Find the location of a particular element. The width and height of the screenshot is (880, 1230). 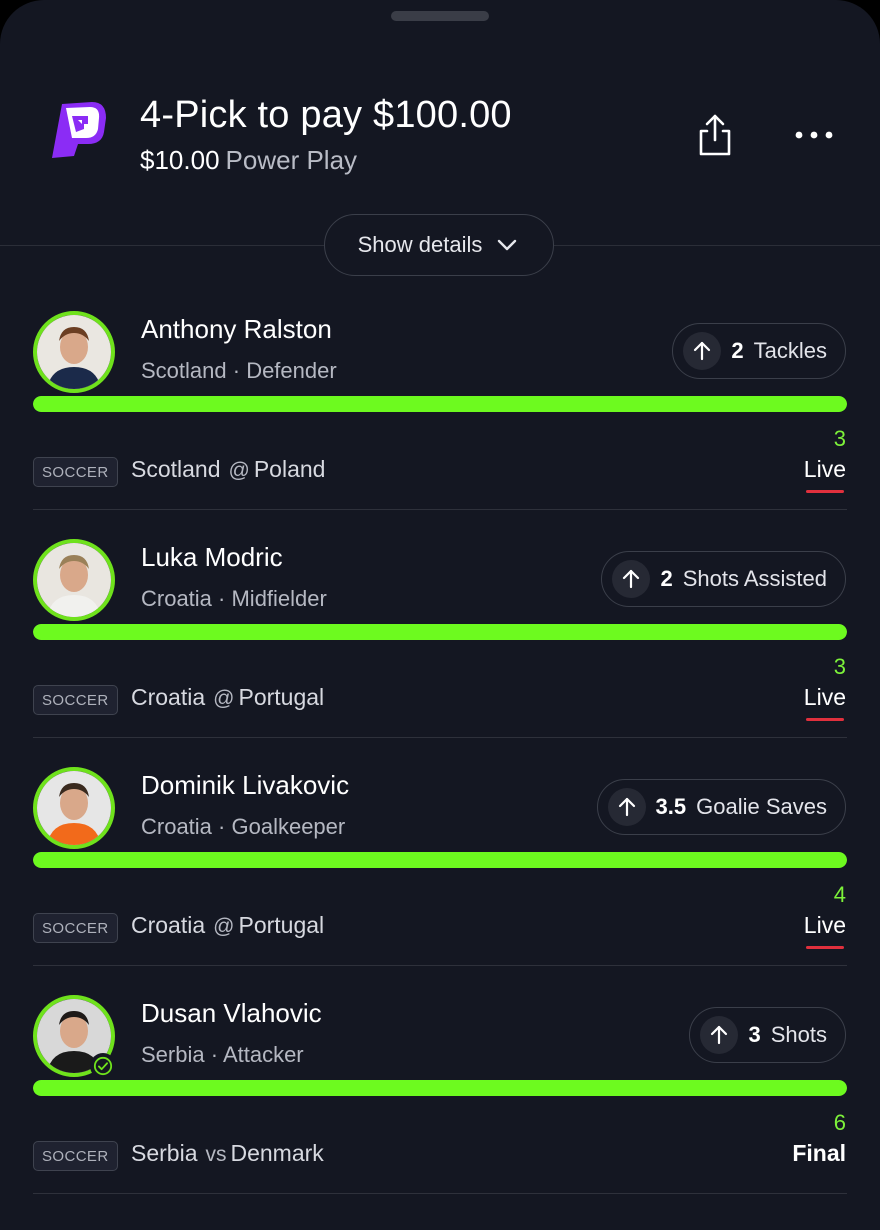

player-position: Attacker is located at coordinates (263, 1054).